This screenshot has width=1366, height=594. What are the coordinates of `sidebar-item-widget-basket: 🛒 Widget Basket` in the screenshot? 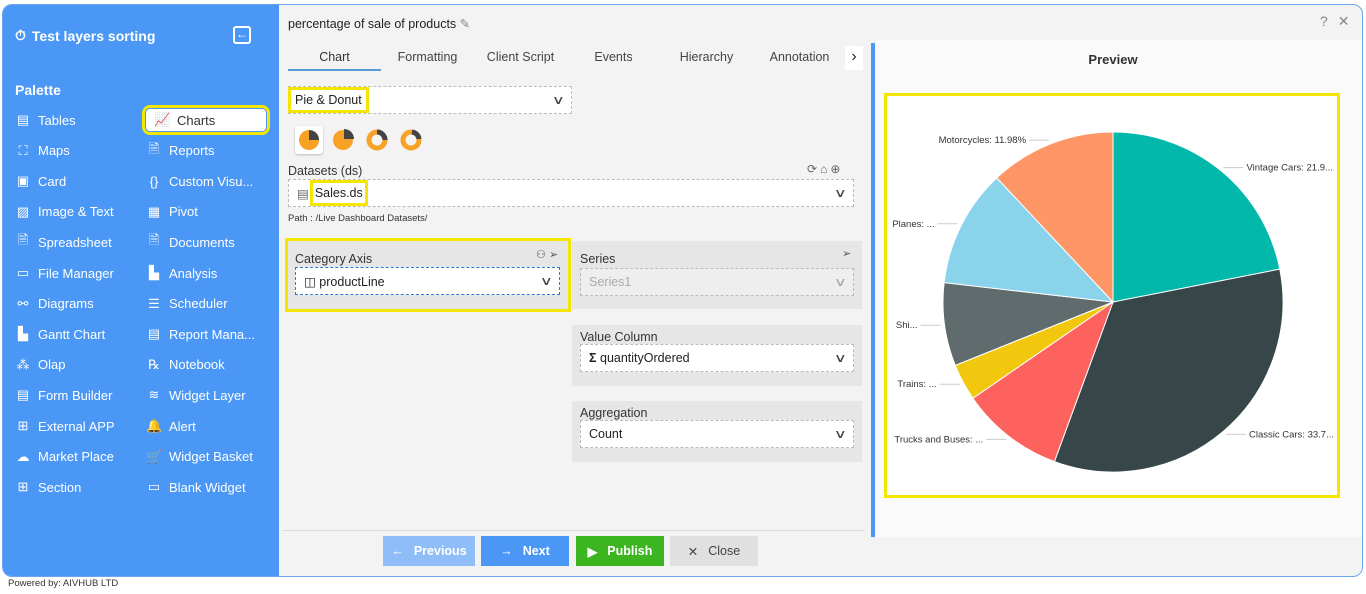 It's located at (199, 457).